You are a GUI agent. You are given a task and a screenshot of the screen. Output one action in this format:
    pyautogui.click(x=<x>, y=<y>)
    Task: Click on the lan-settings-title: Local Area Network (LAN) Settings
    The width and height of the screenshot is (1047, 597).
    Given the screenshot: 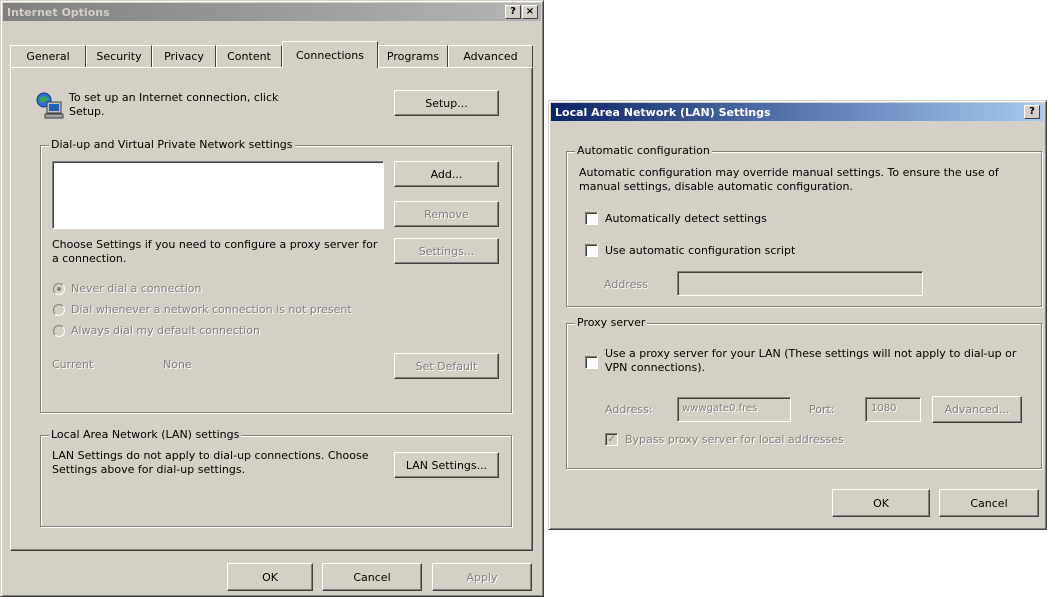 What is the action you would take?
    pyautogui.click(x=663, y=112)
    